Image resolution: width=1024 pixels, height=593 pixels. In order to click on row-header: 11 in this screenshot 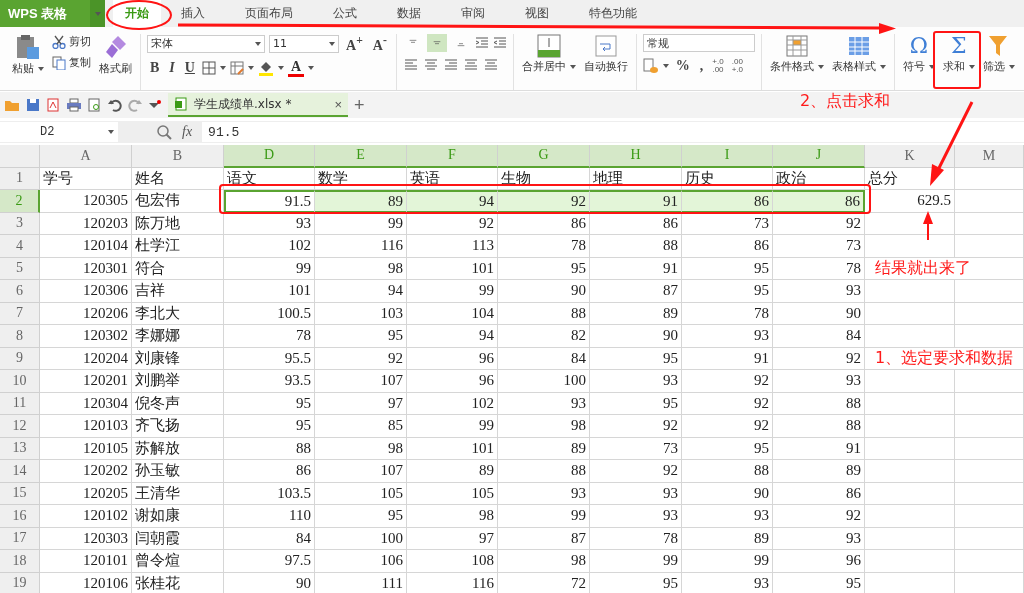, I will do `click(20, 403)`.